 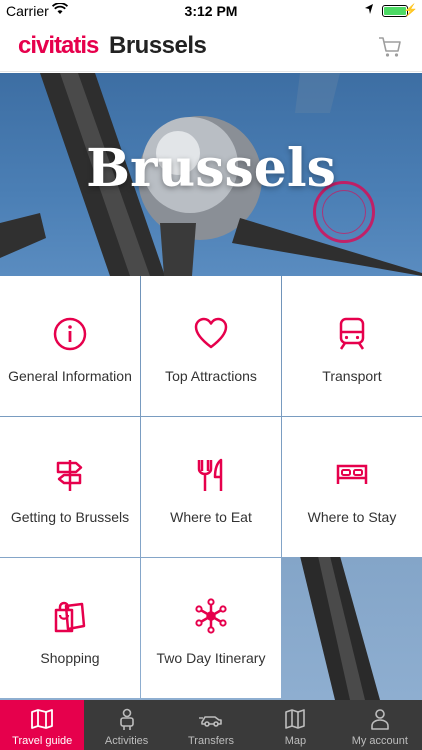 I want to click on map-book-icon, so click(x=42, y=719).